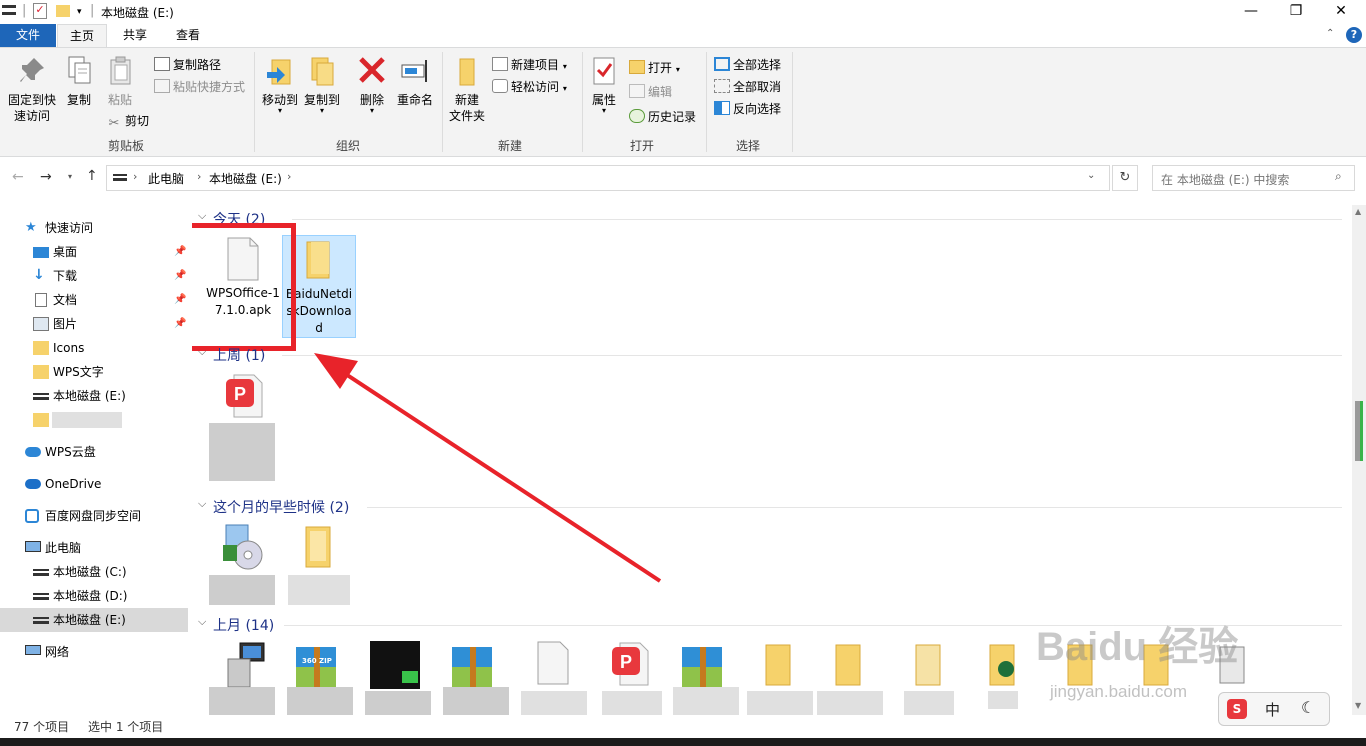 This screenshot has height=746, width=1366. I want to click on properties-button: 属性 ▾, so click(604, 84).